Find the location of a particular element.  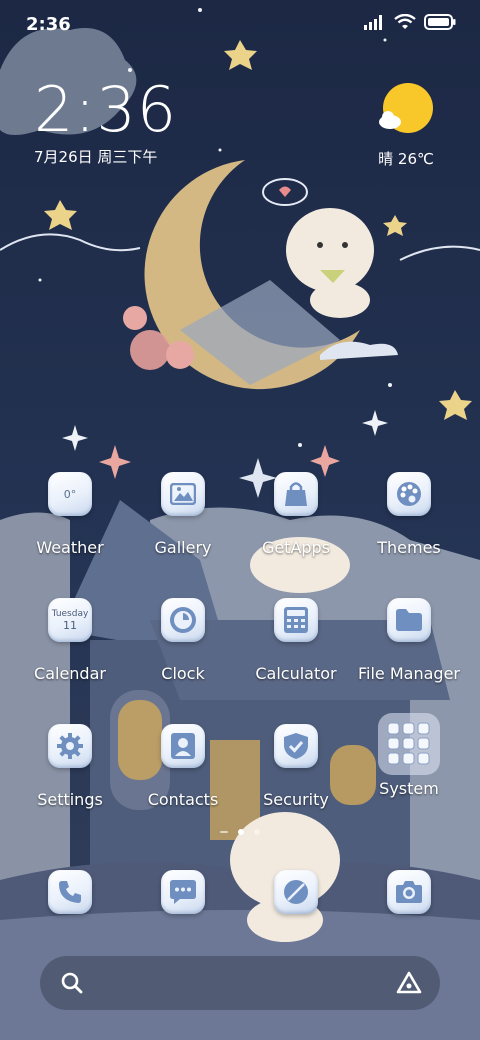

dock-phone is located at coordinates (70, 892).